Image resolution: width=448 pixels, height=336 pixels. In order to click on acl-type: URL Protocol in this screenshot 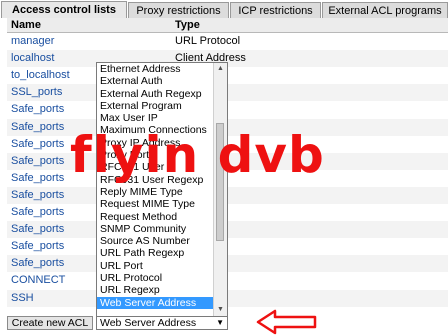, I will do `click(208, 41)`.